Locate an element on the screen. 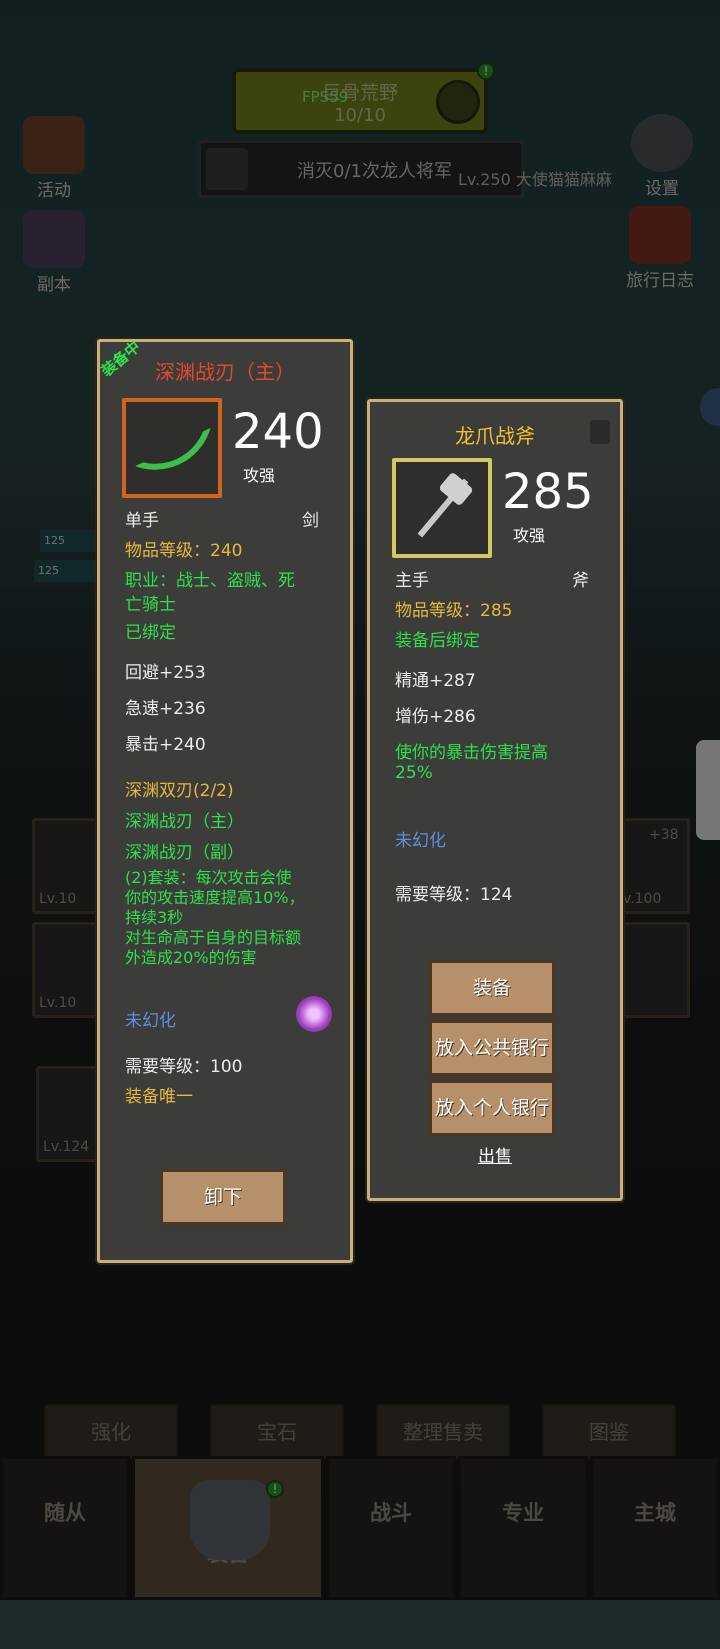  set-bonus-line: 你的攻击速度提高10%， is located at coordinates (215, 897).